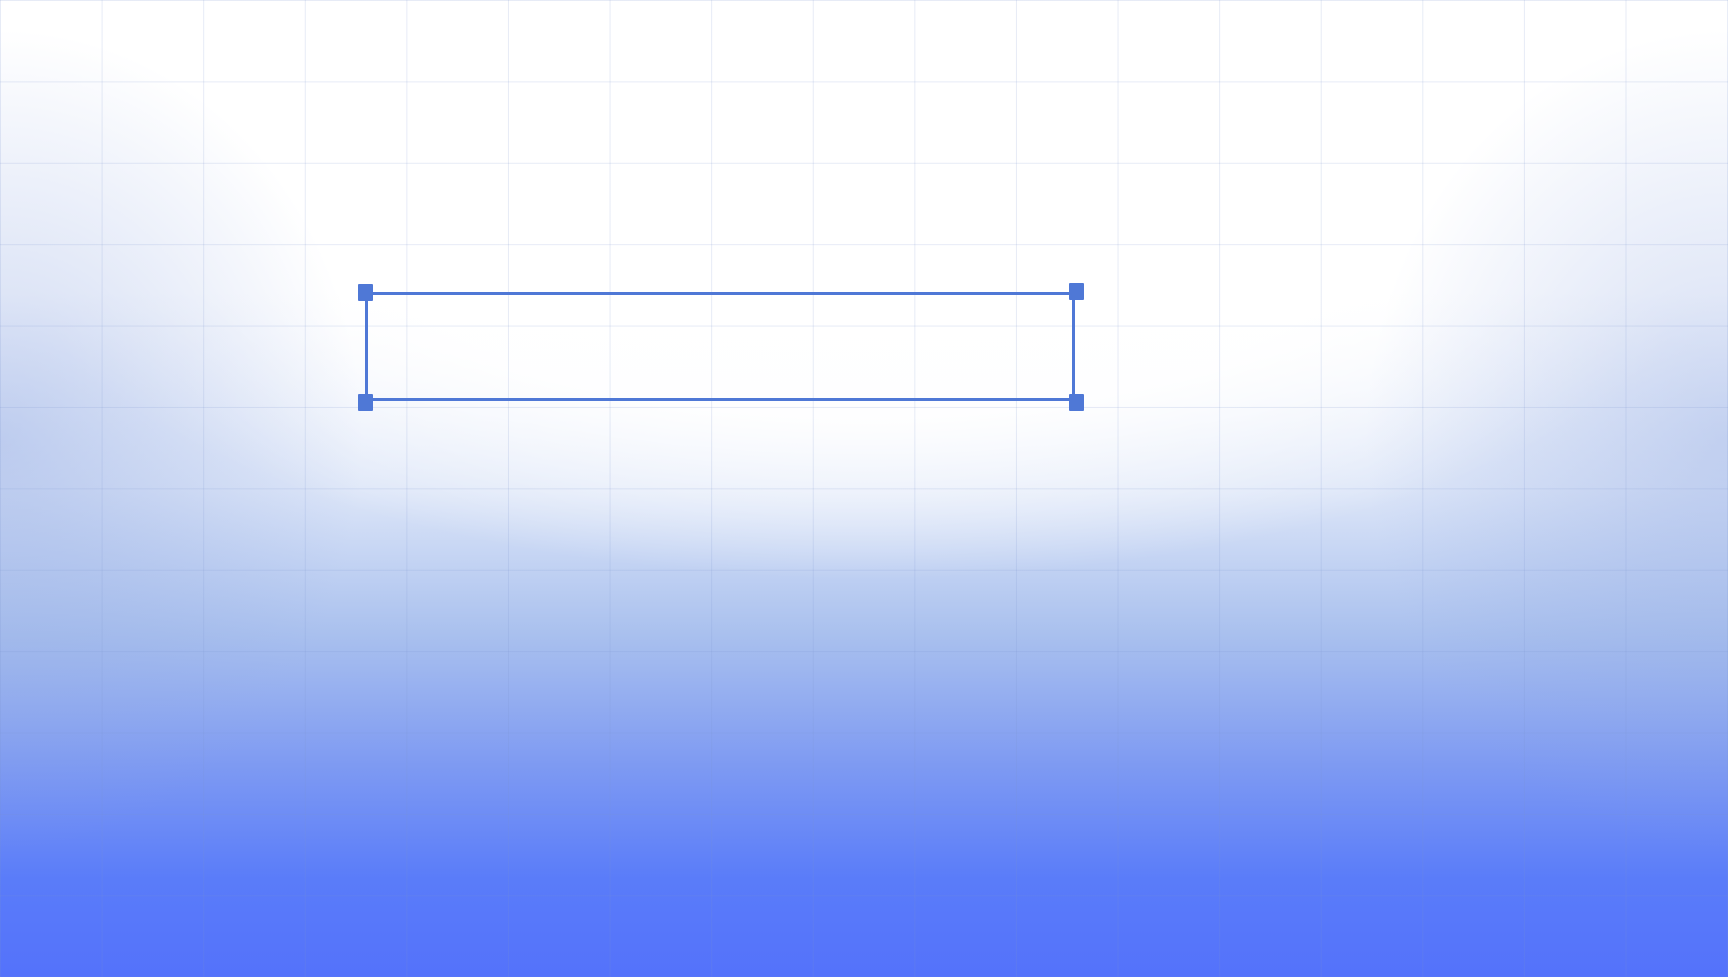 The width and height of the screenshot is (1728, 977). I want to click on selected-rectangle-shape, so click(720, 346).